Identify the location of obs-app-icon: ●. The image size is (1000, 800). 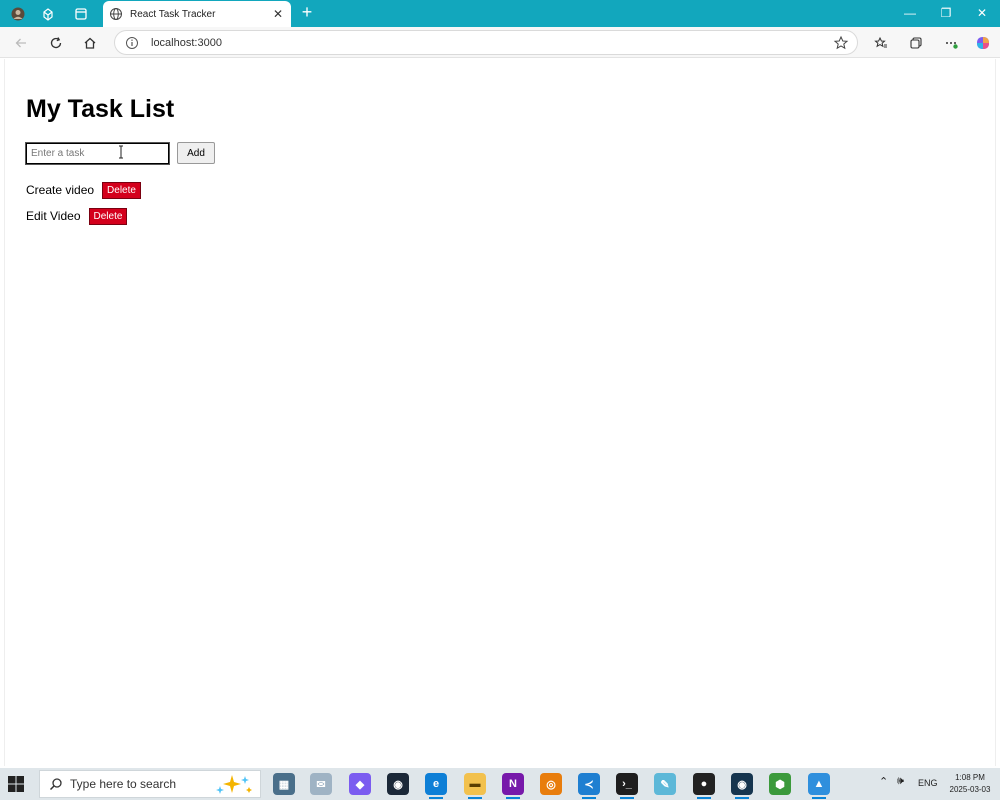
(704, 786).